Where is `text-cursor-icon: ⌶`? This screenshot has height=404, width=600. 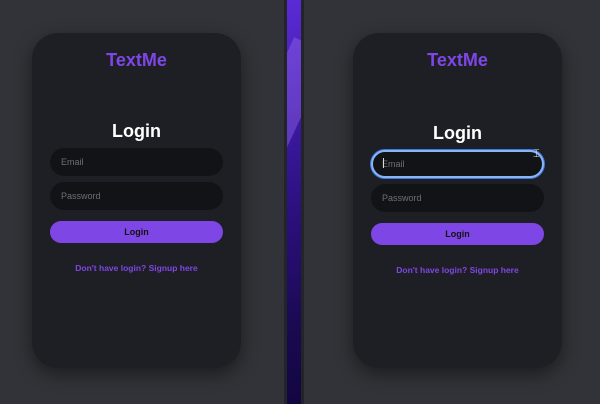 text-cursor-icon: ⌶ is located at coordinates (536, 154).